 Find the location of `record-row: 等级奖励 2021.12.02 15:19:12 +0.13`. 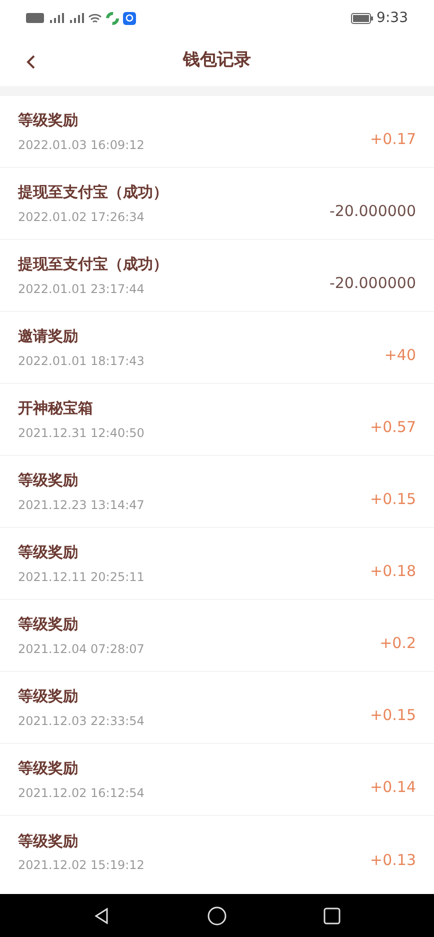

record-row: 等级奖励 2021.12.02 15:19:12 +0.13 is located at coordinates (217, 852).